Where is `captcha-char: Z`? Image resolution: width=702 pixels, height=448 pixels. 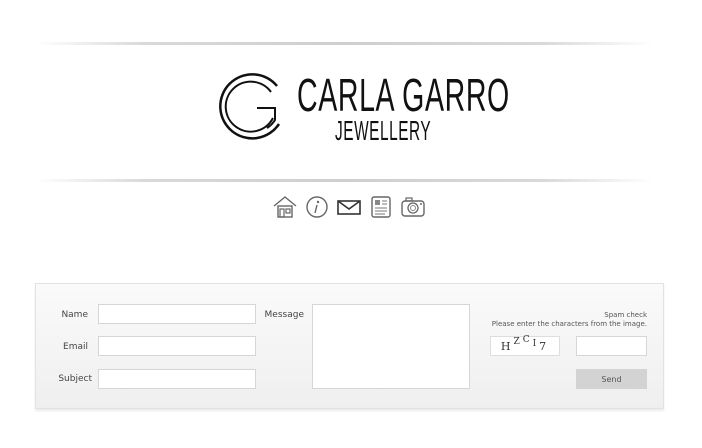
captcha-char: Z is located at coordinates (518, 342).